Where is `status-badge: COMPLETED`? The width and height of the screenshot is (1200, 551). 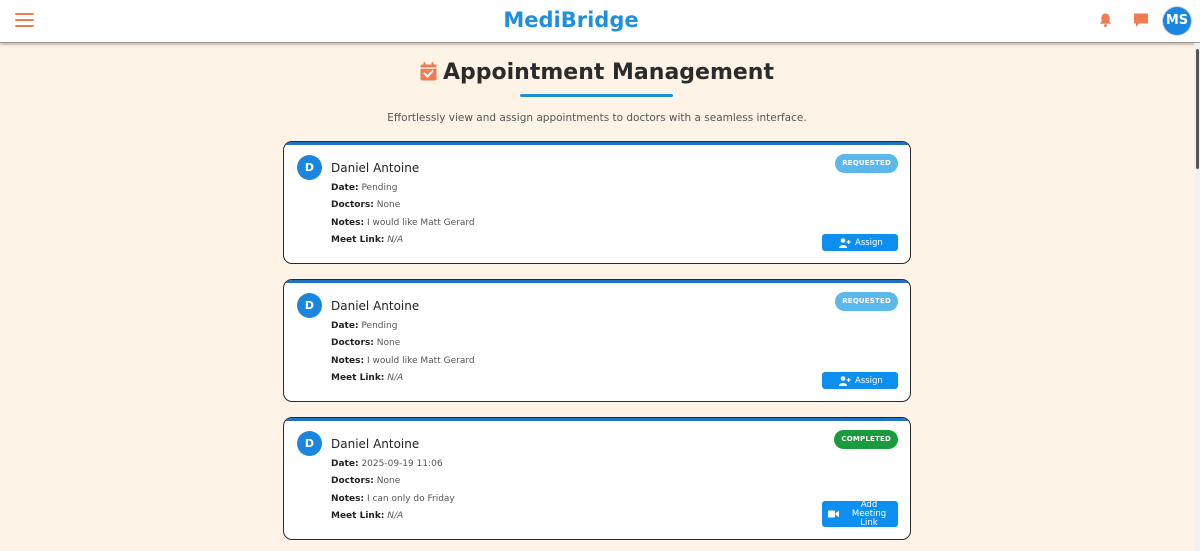
status-badge: COMPLETED is located at coordinates (866, 439).